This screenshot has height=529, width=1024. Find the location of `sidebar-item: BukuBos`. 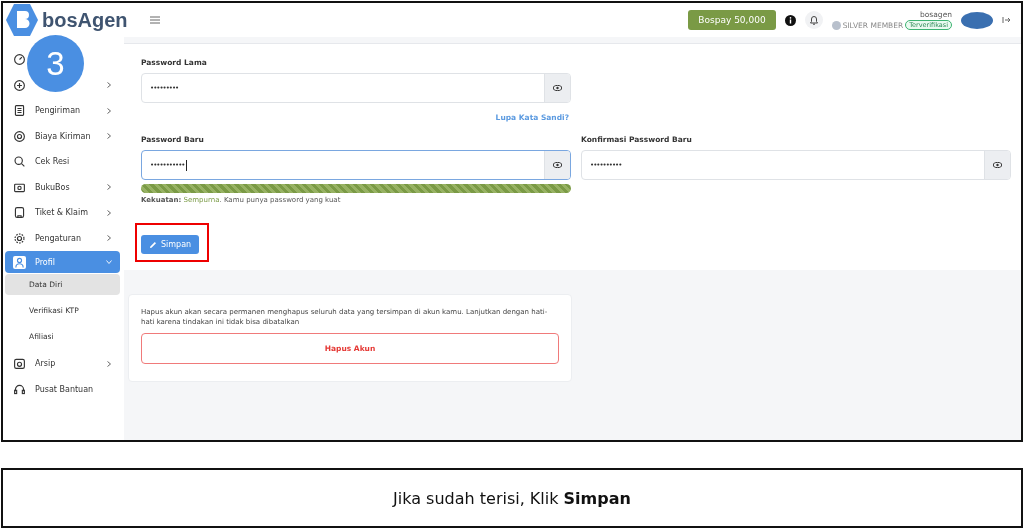

sidebar-item: BukuBos is located at coordinates (62, 187).